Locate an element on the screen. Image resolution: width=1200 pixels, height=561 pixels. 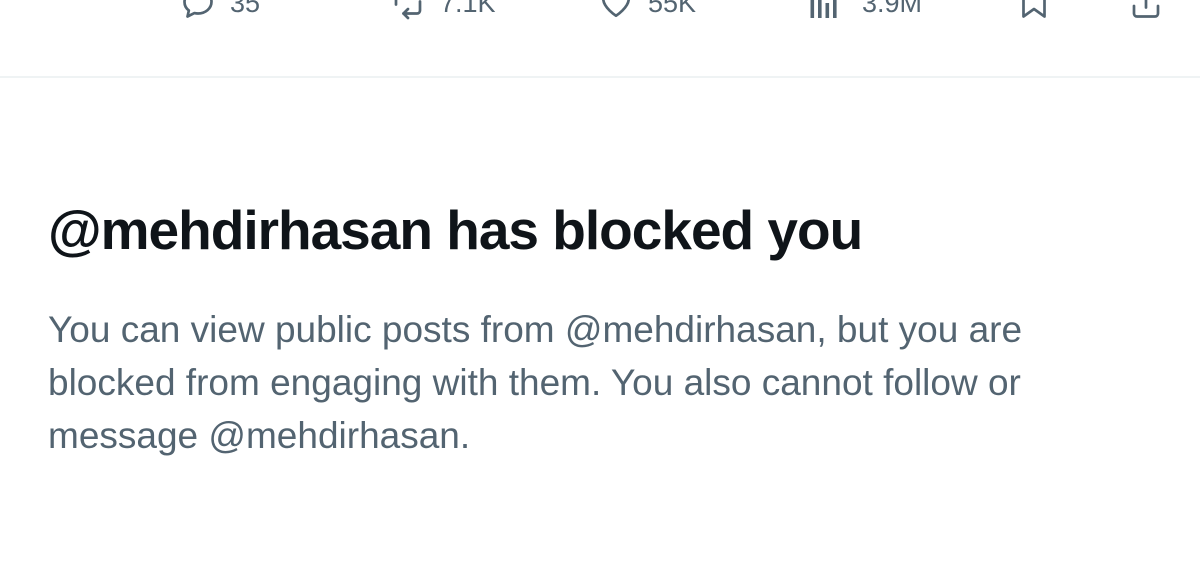
blocked-title: @mehdirhasan has blocked you is located at coordinates (455, 230).